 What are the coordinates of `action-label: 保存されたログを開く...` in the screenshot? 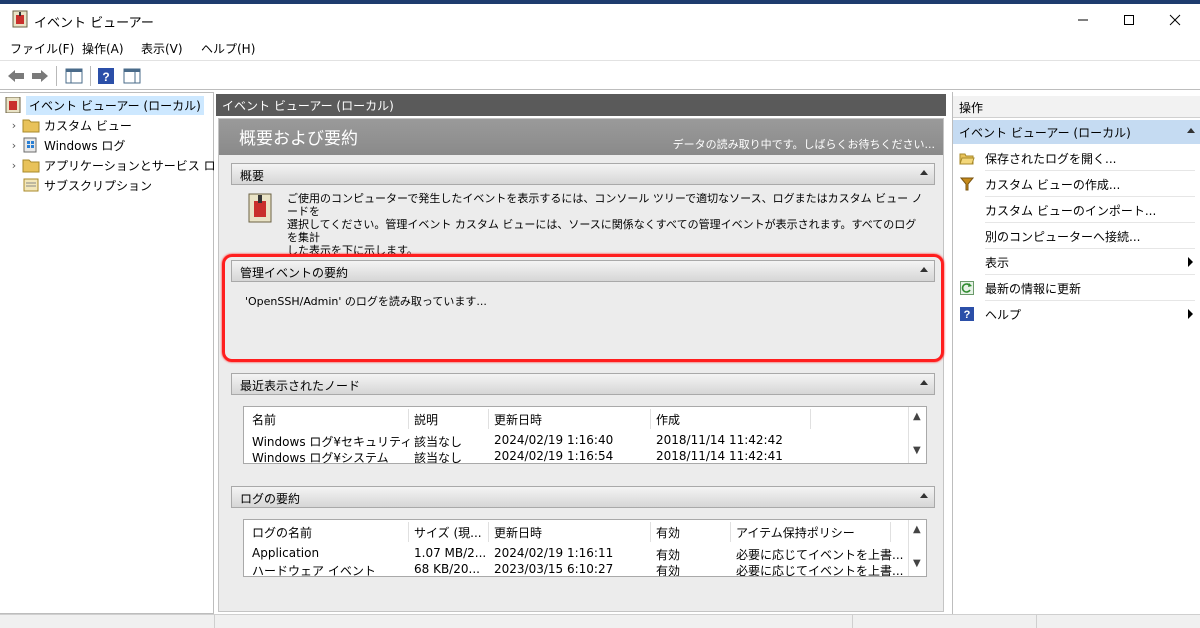 It's located at (1051, 158).